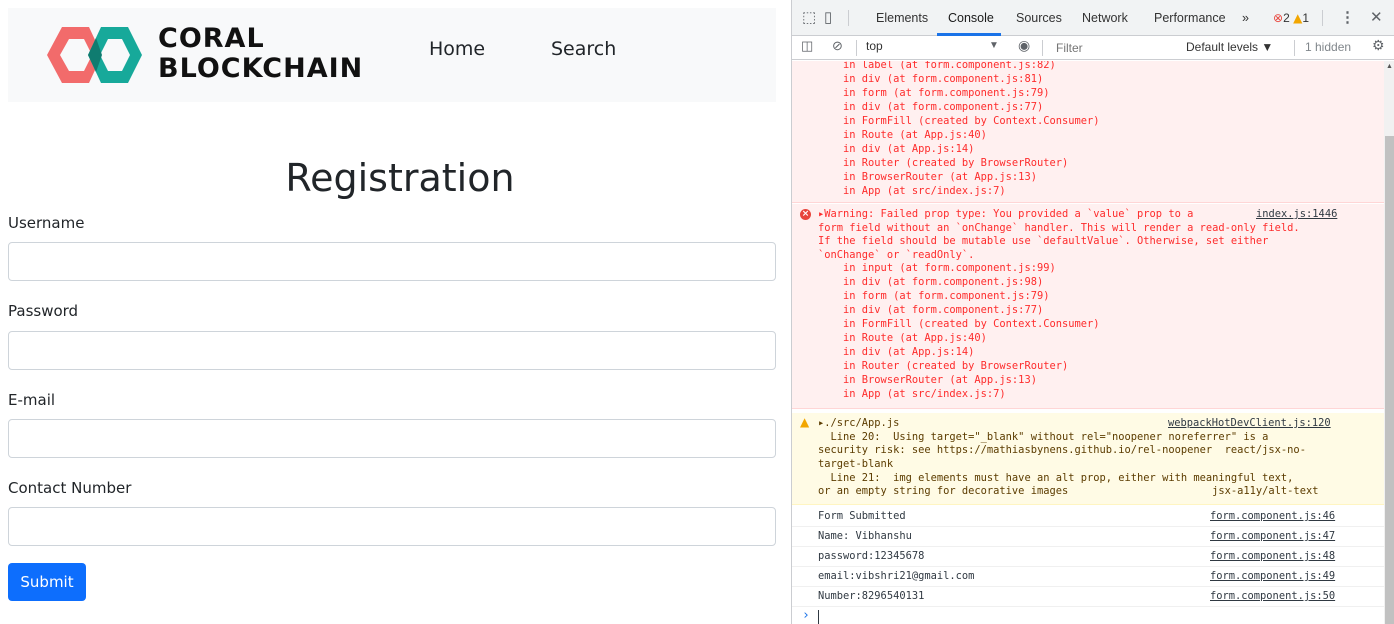 The height and width of the screenshot is (624, 1394). Describe the element at coordinates (1039, 18) in the screenshot. I see `tab-sources: Sources` at that location.